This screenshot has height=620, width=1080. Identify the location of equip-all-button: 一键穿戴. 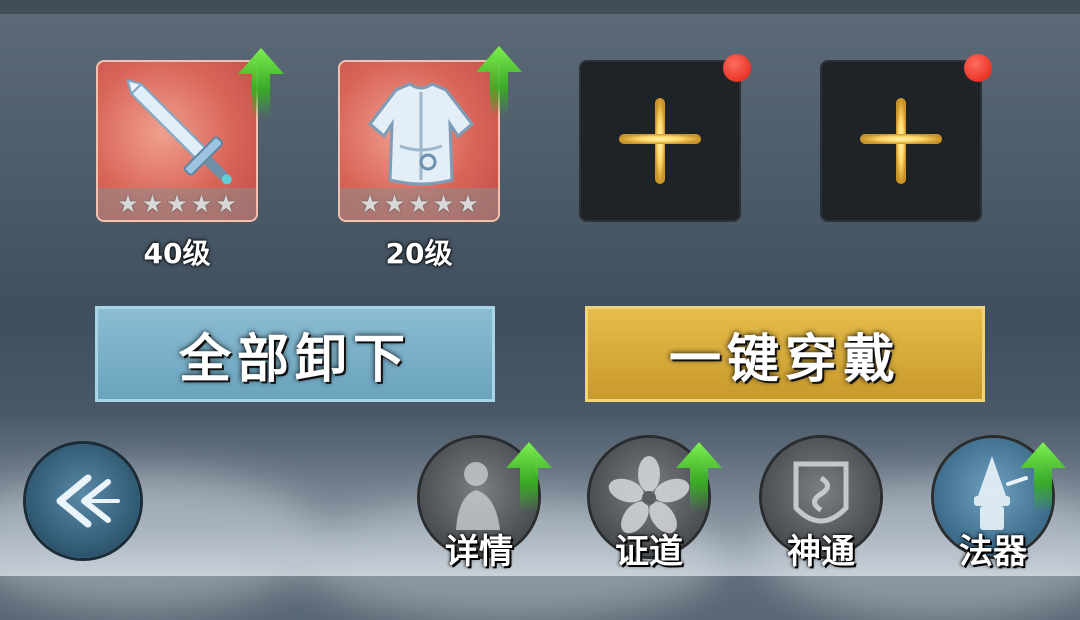
(785, 354).